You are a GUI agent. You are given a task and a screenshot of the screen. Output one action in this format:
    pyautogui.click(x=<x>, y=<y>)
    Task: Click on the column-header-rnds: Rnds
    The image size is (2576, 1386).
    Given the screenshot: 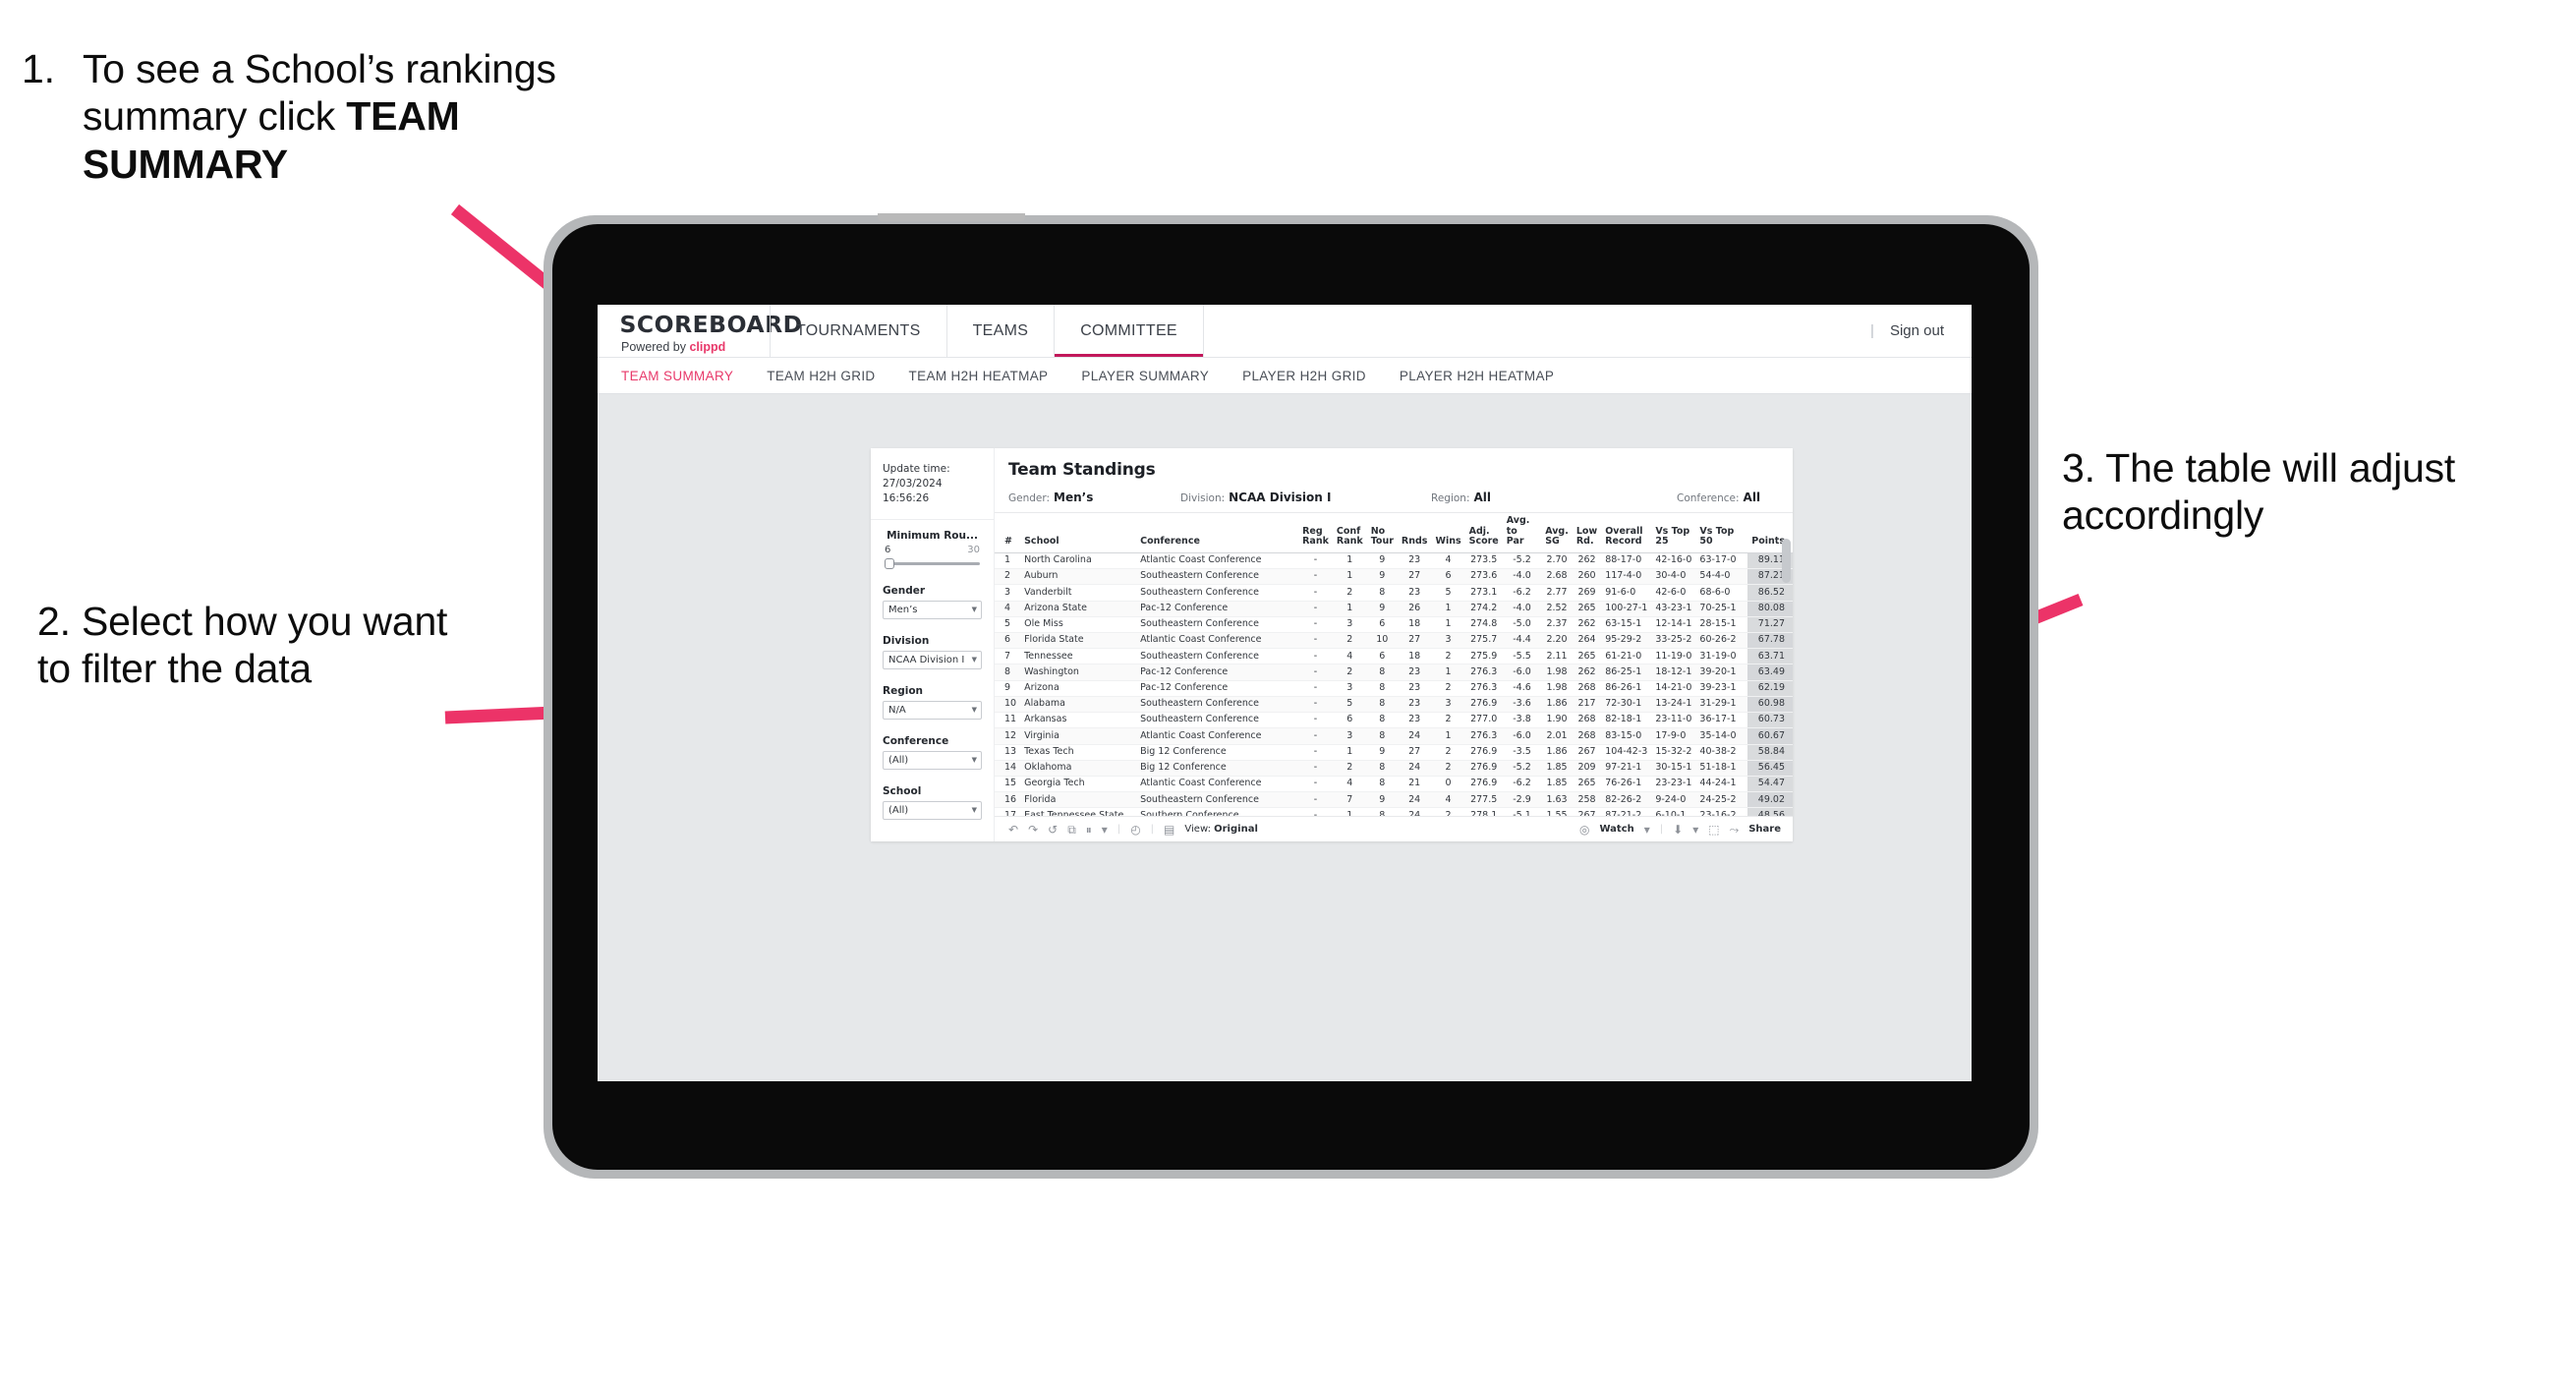 What is the action you would take?
    pyautogui.click(x=1415, y=533)
    